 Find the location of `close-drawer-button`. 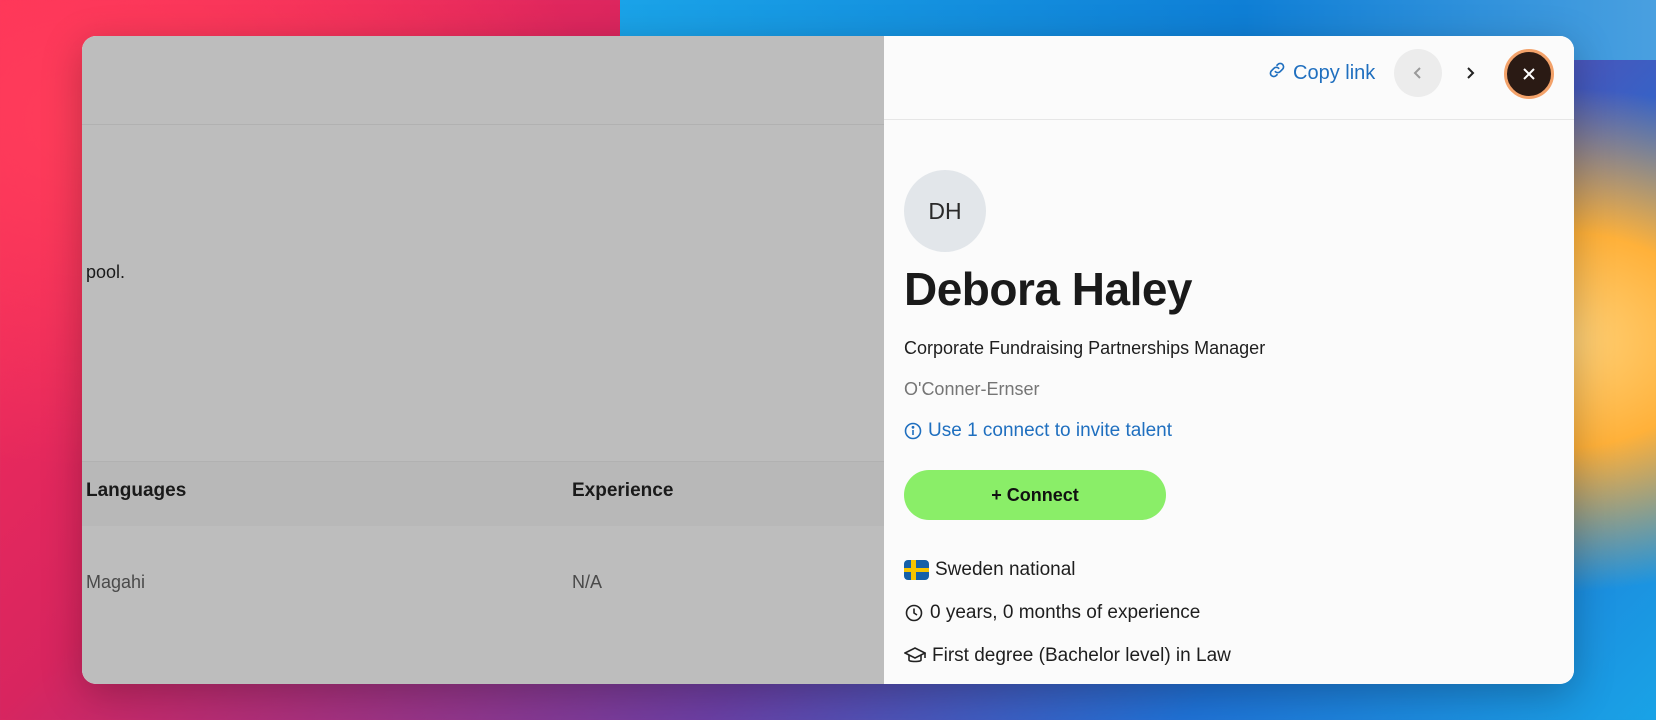

close-drawer-button is located at coordinates (1529, 74).